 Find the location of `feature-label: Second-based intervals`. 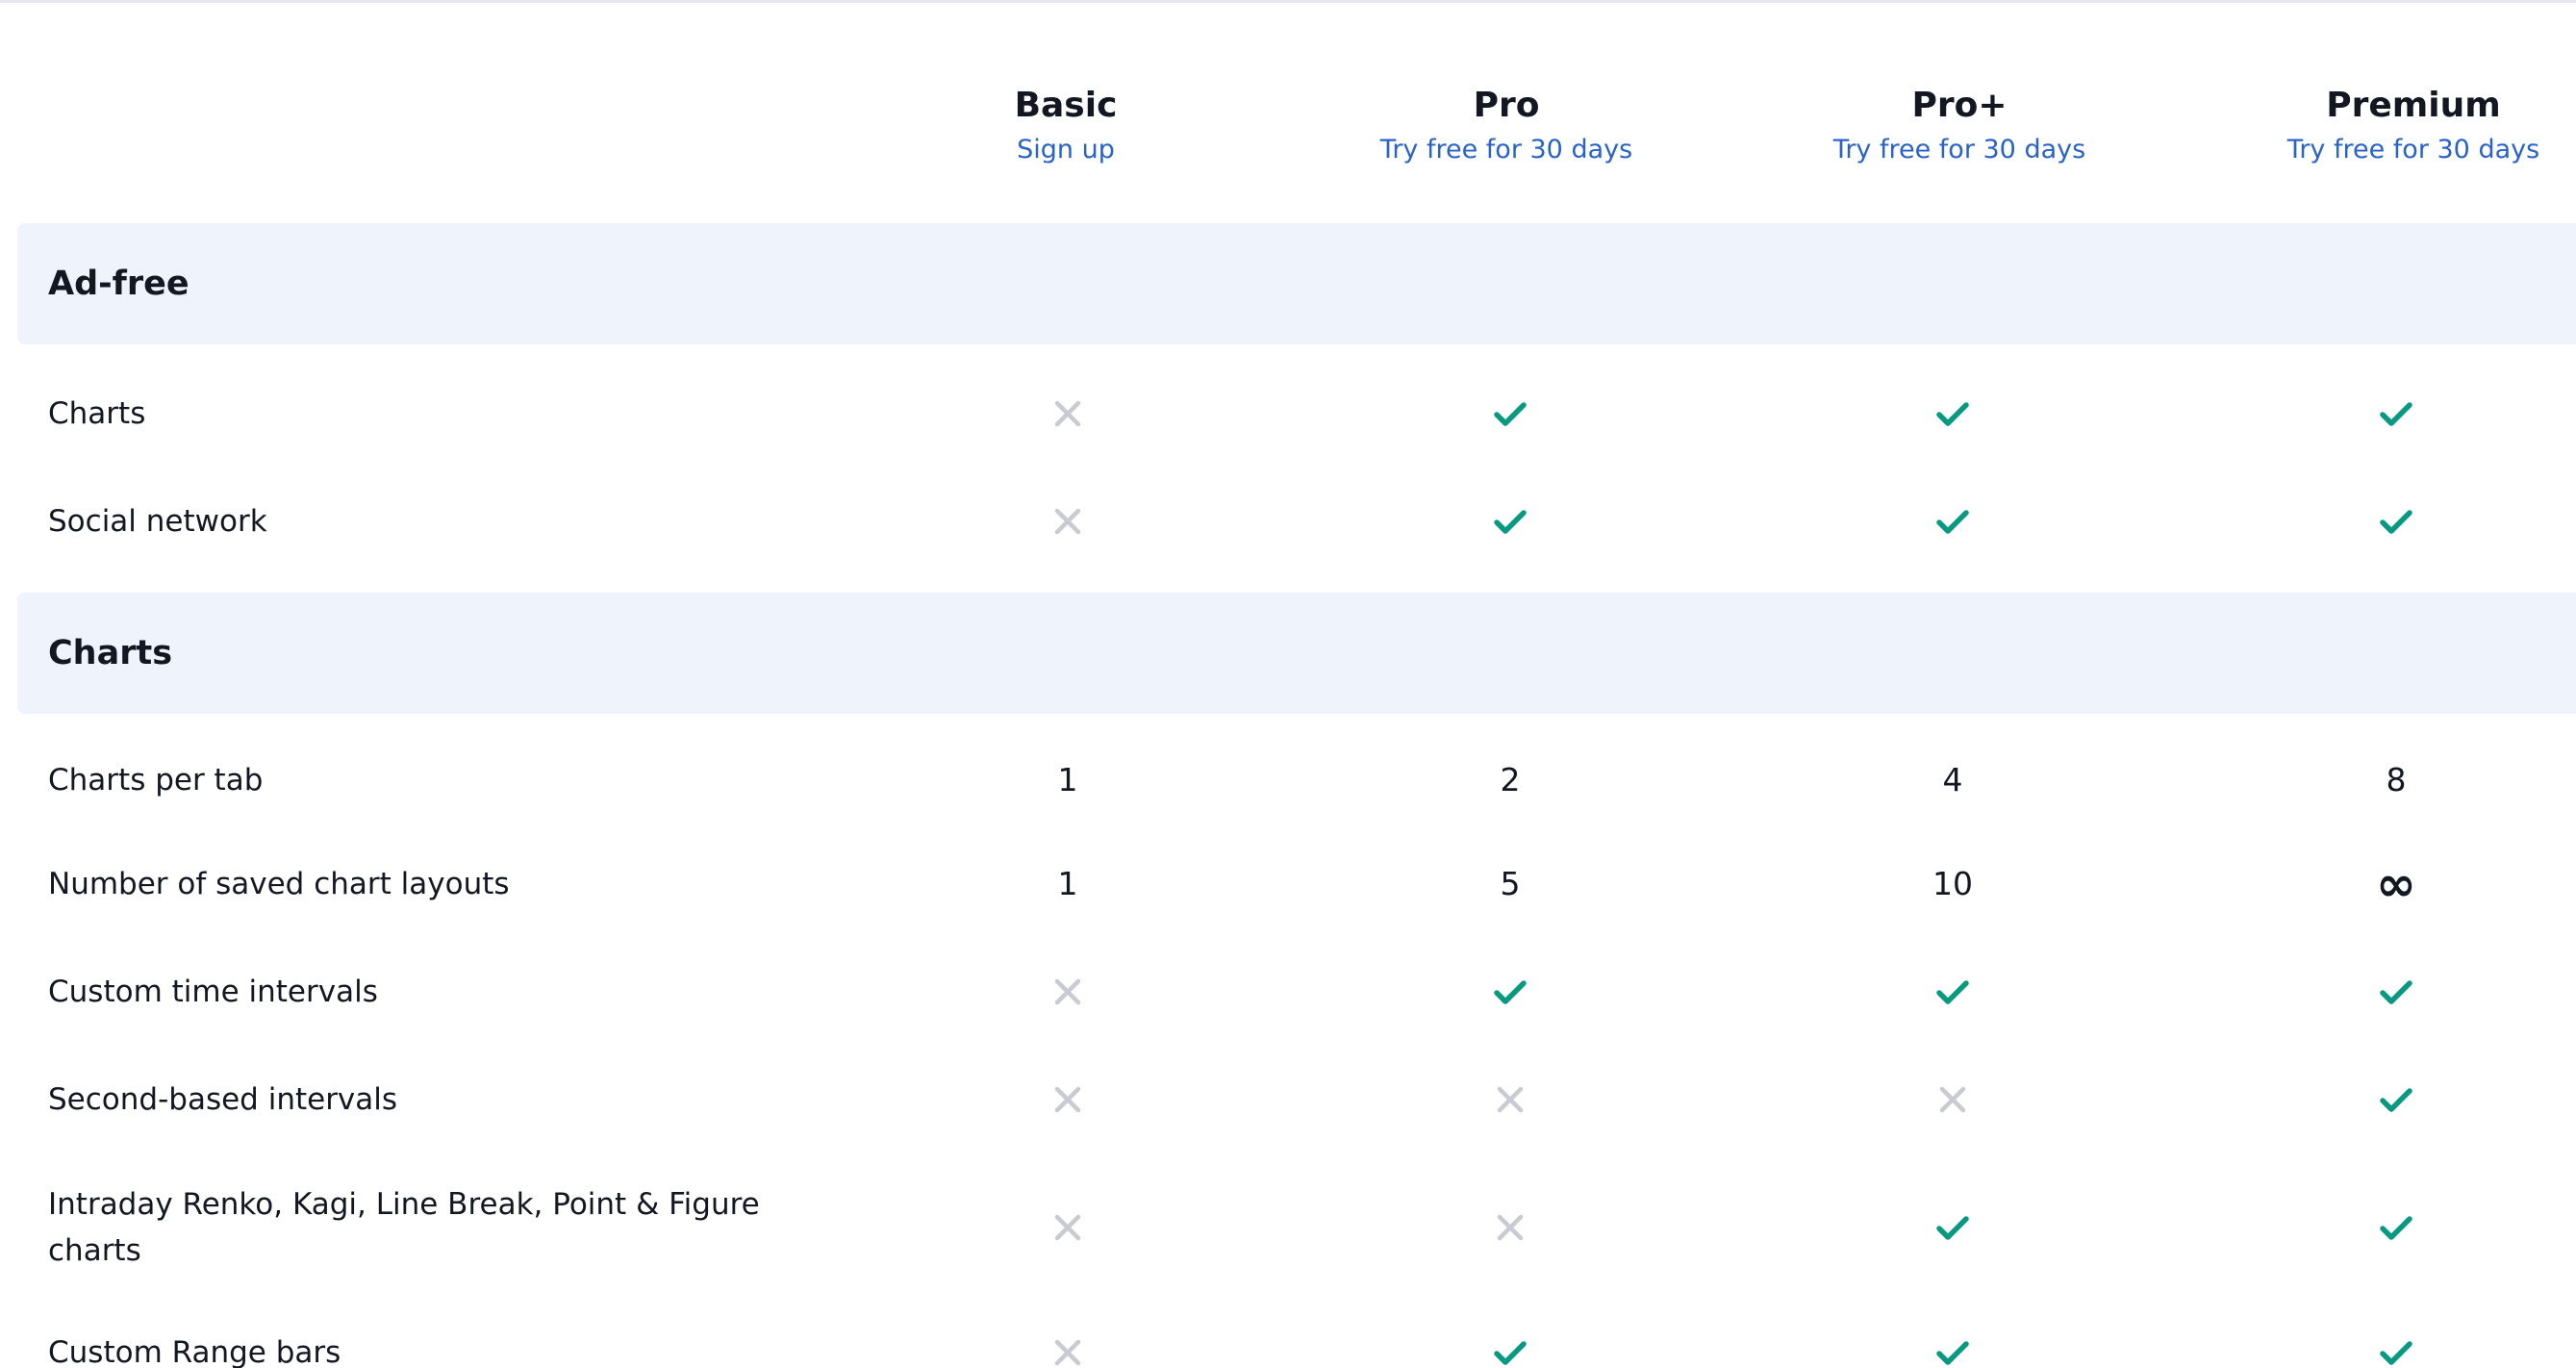

feature-label: Second-based intervals is located at coordinates (223, 1099).